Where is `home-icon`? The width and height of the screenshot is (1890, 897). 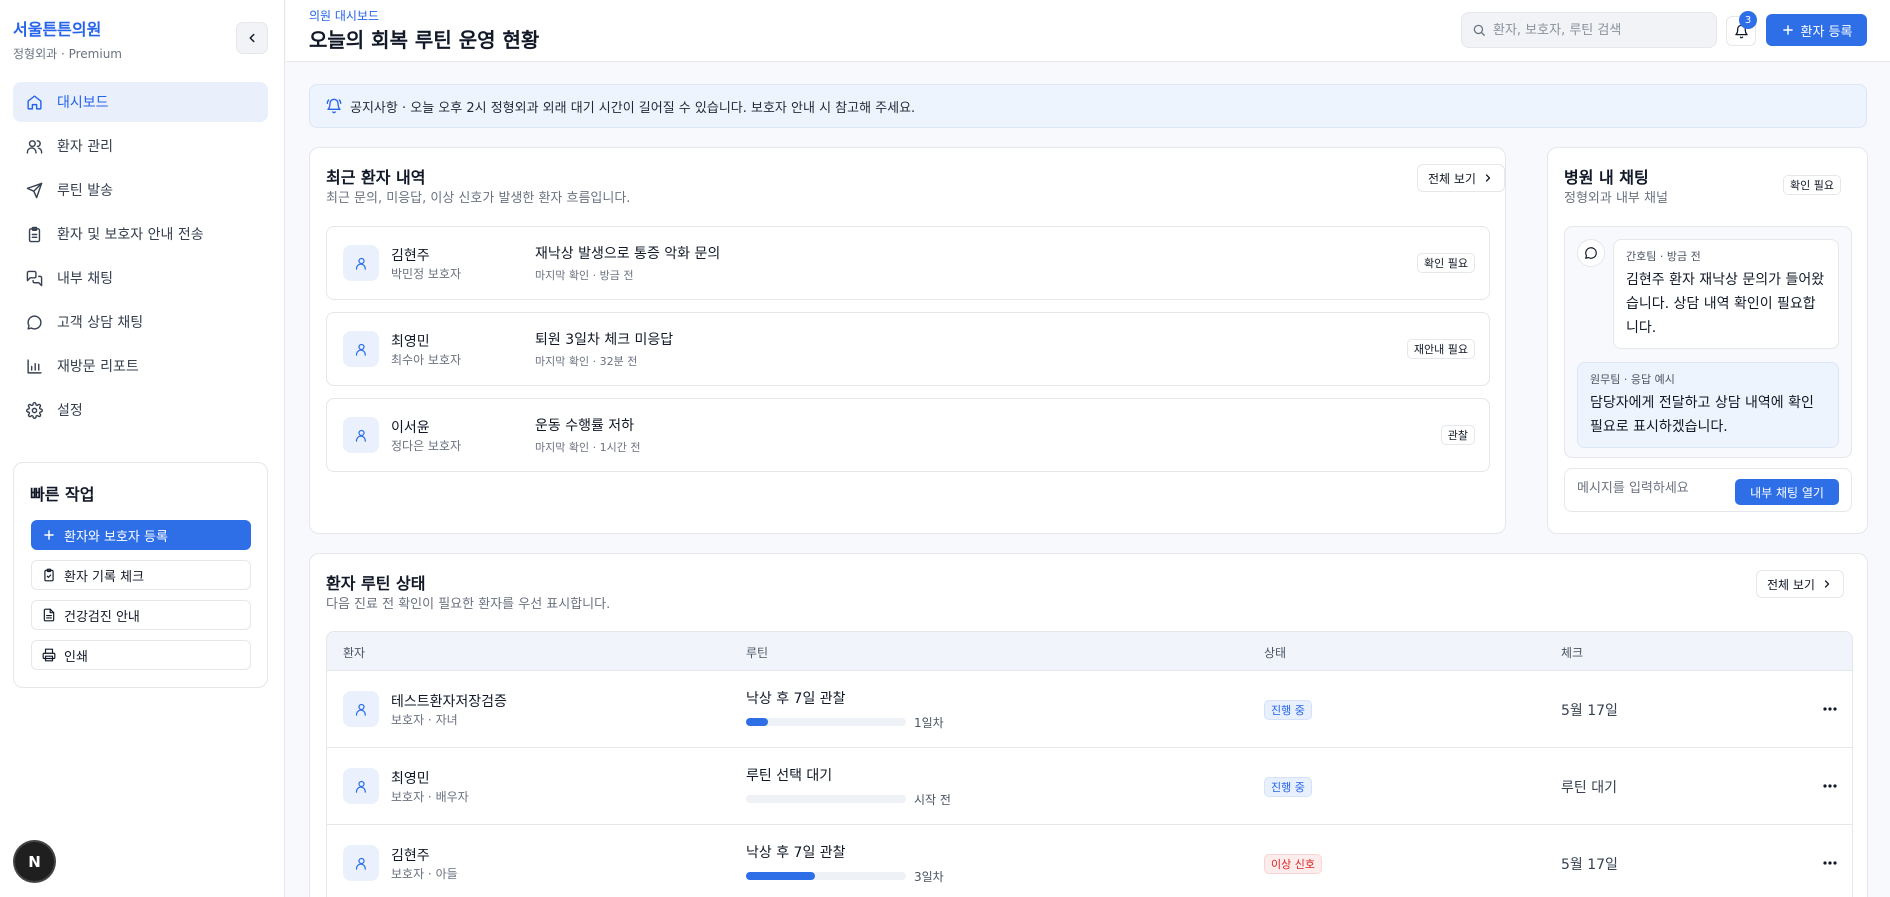
home-icon is located at coordinates (34, 102).